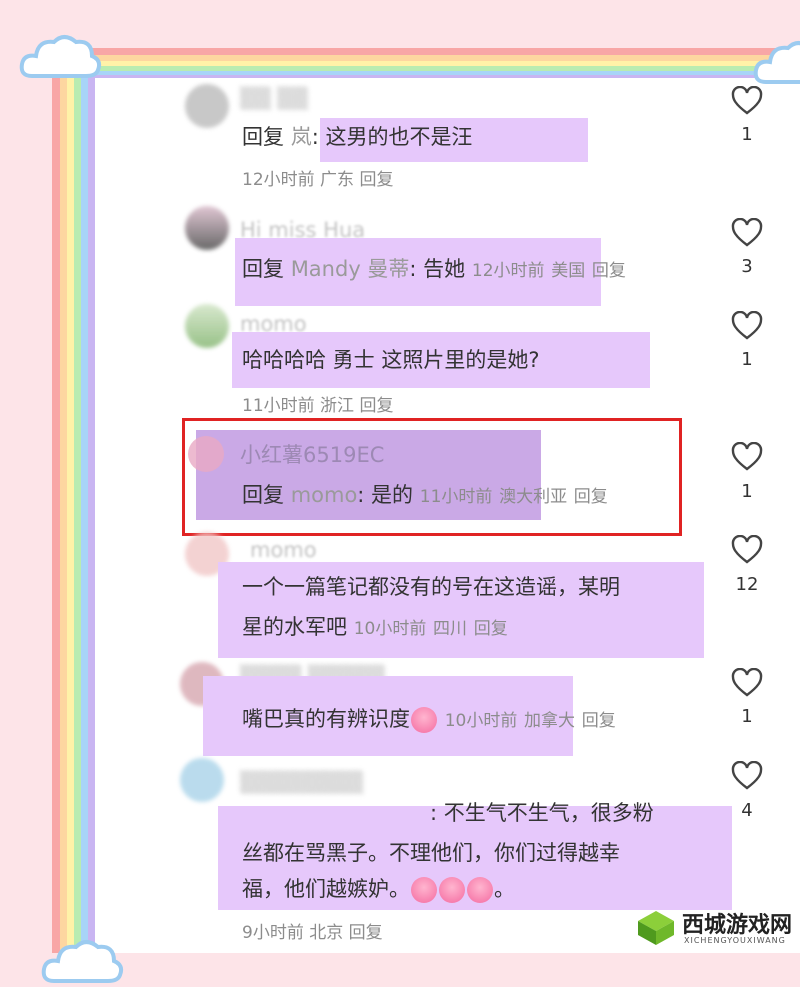 This screenshot has width=800, height=987. What do you see at coordinates (337, 406) in the screenshot?
I see `location: 浙江` at bounding box center [337, 406].